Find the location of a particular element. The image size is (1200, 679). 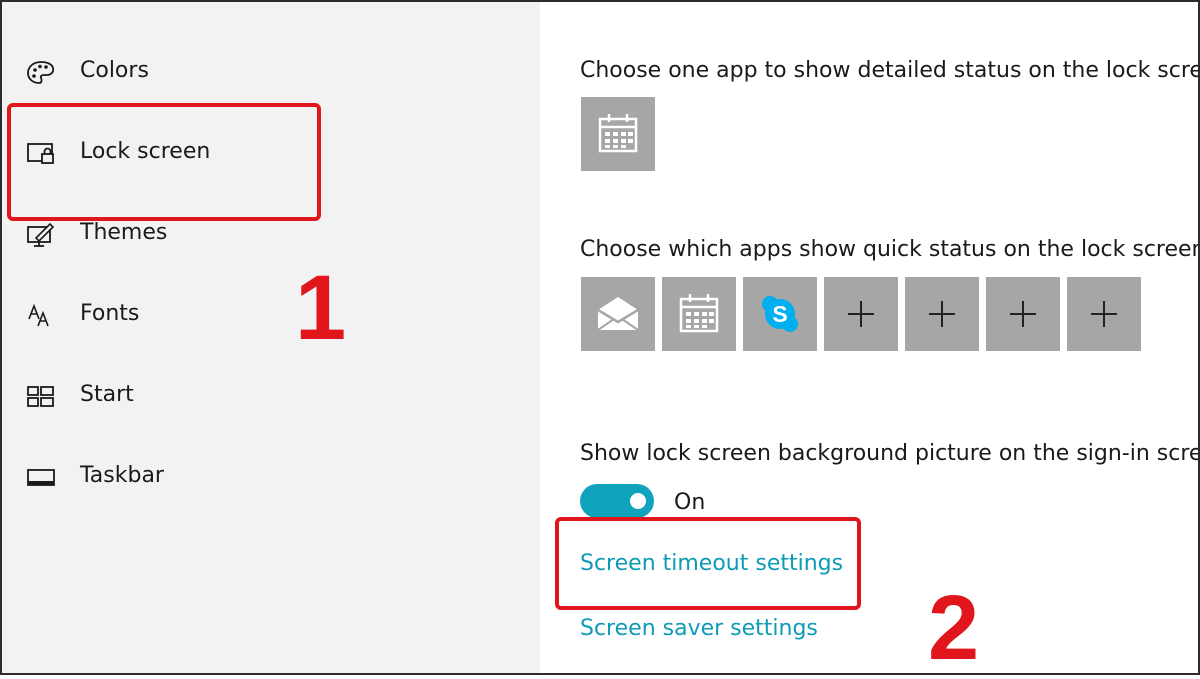

quick-status-app-mail is located at coordinates (618, 314).